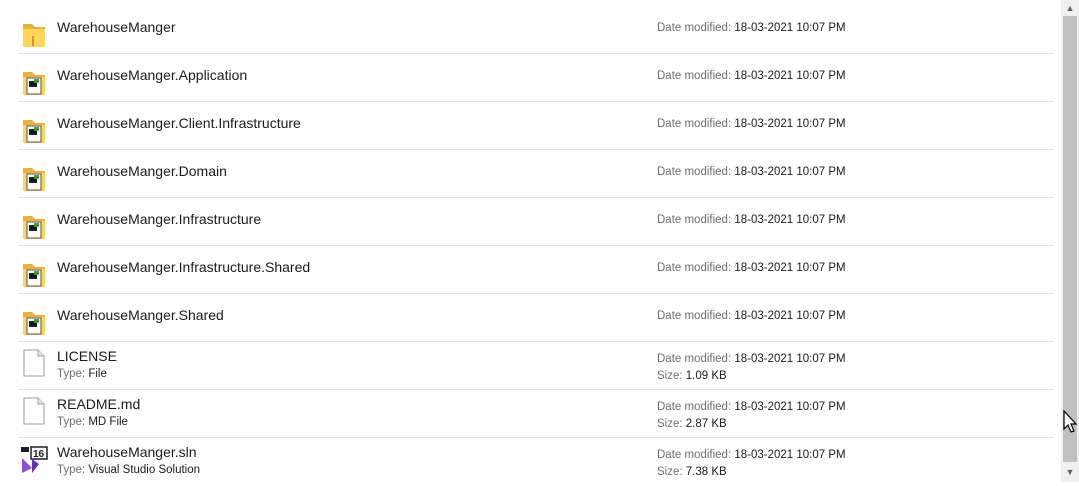 This screenshot has height=486, width=1079. I want to click on size-value: 1.09 KB, so click(706, 376).